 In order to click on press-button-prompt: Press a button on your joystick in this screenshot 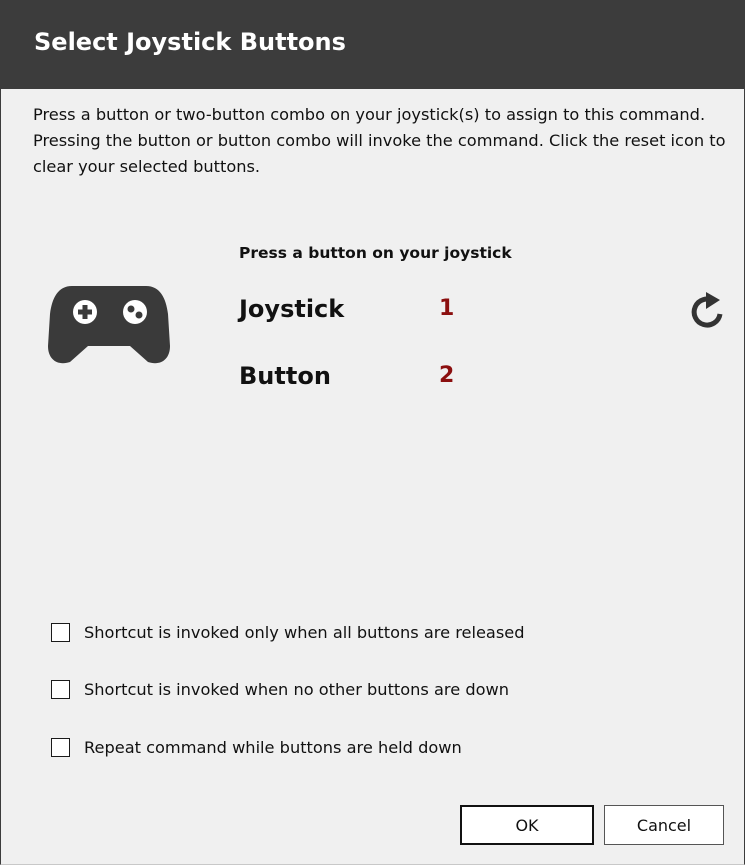, I will do `click(375, 253)`.